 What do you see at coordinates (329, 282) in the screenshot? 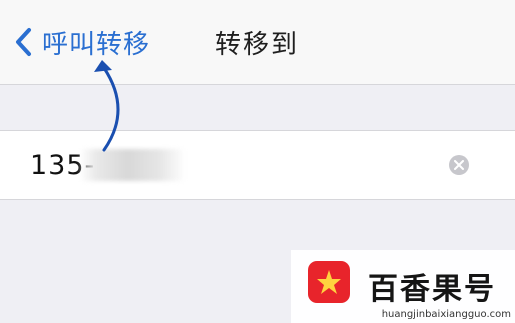
I see `brand-logo-icon` at bounding box center [329, 282].